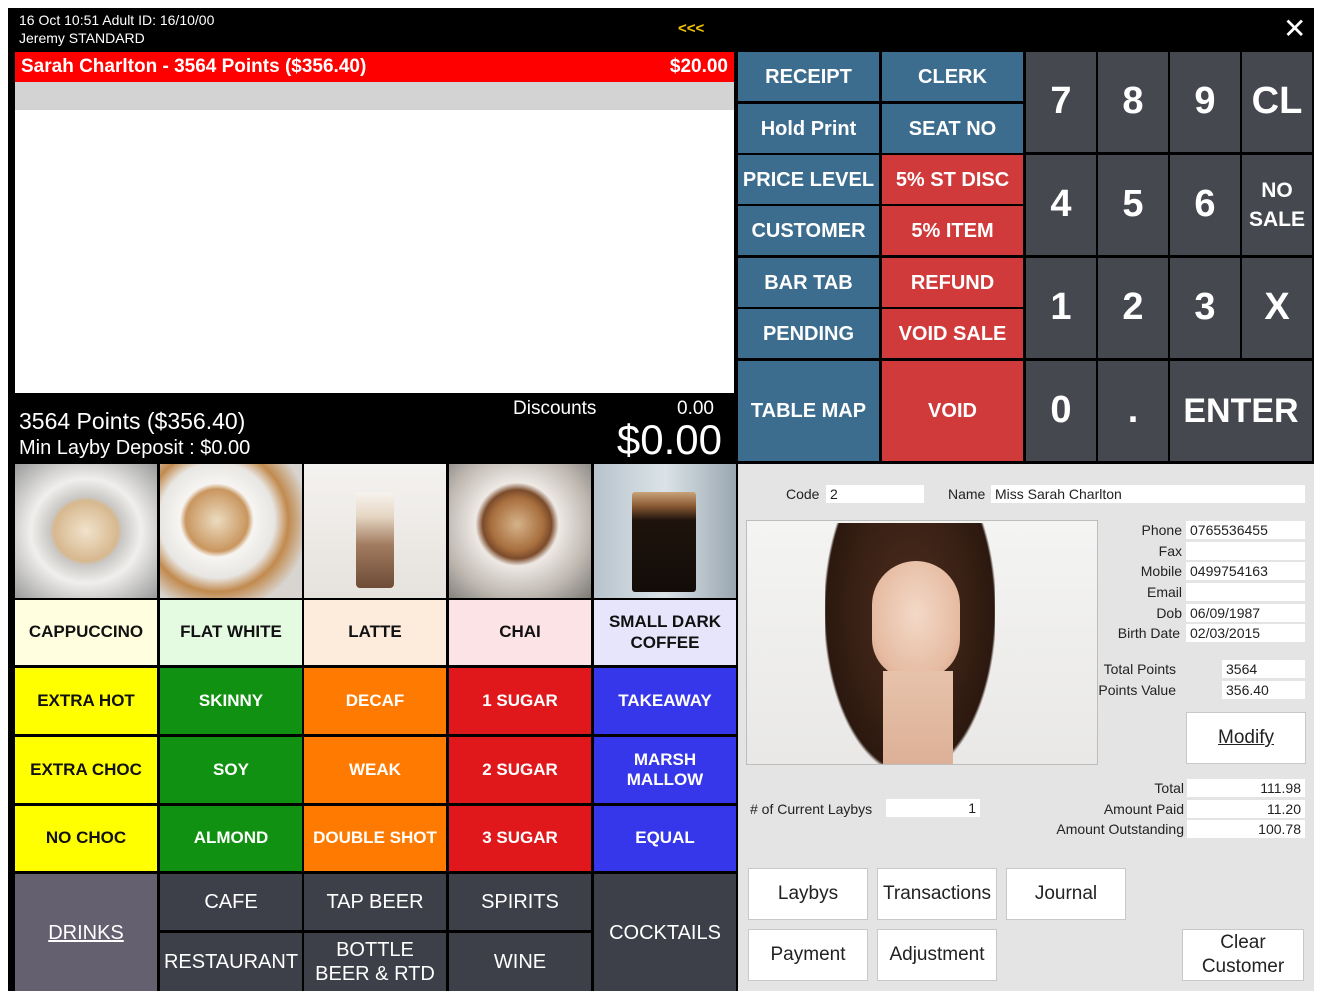 This screenshot has width=1322, height=993. I want to click on key-decimal: ., so click(1133, 411).